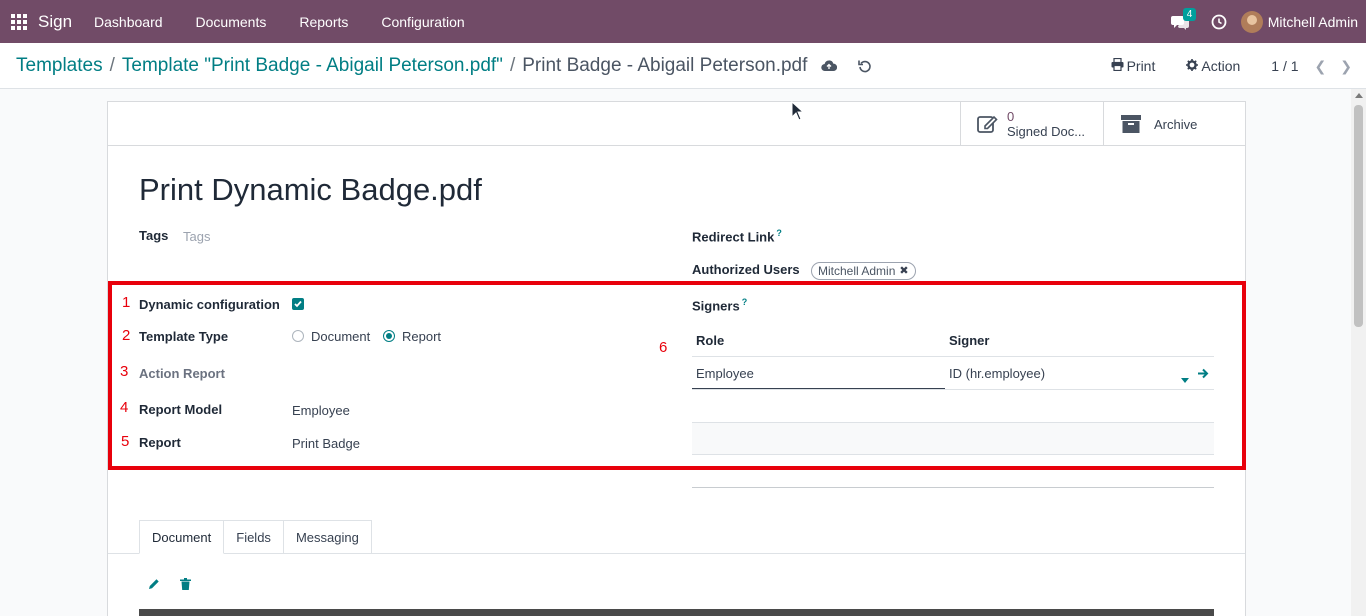 This screenshot has width=1366, height=616. Describe the element at coordinates (1131, 124) in the screenshot. I see `archive-box-icon` at that location.